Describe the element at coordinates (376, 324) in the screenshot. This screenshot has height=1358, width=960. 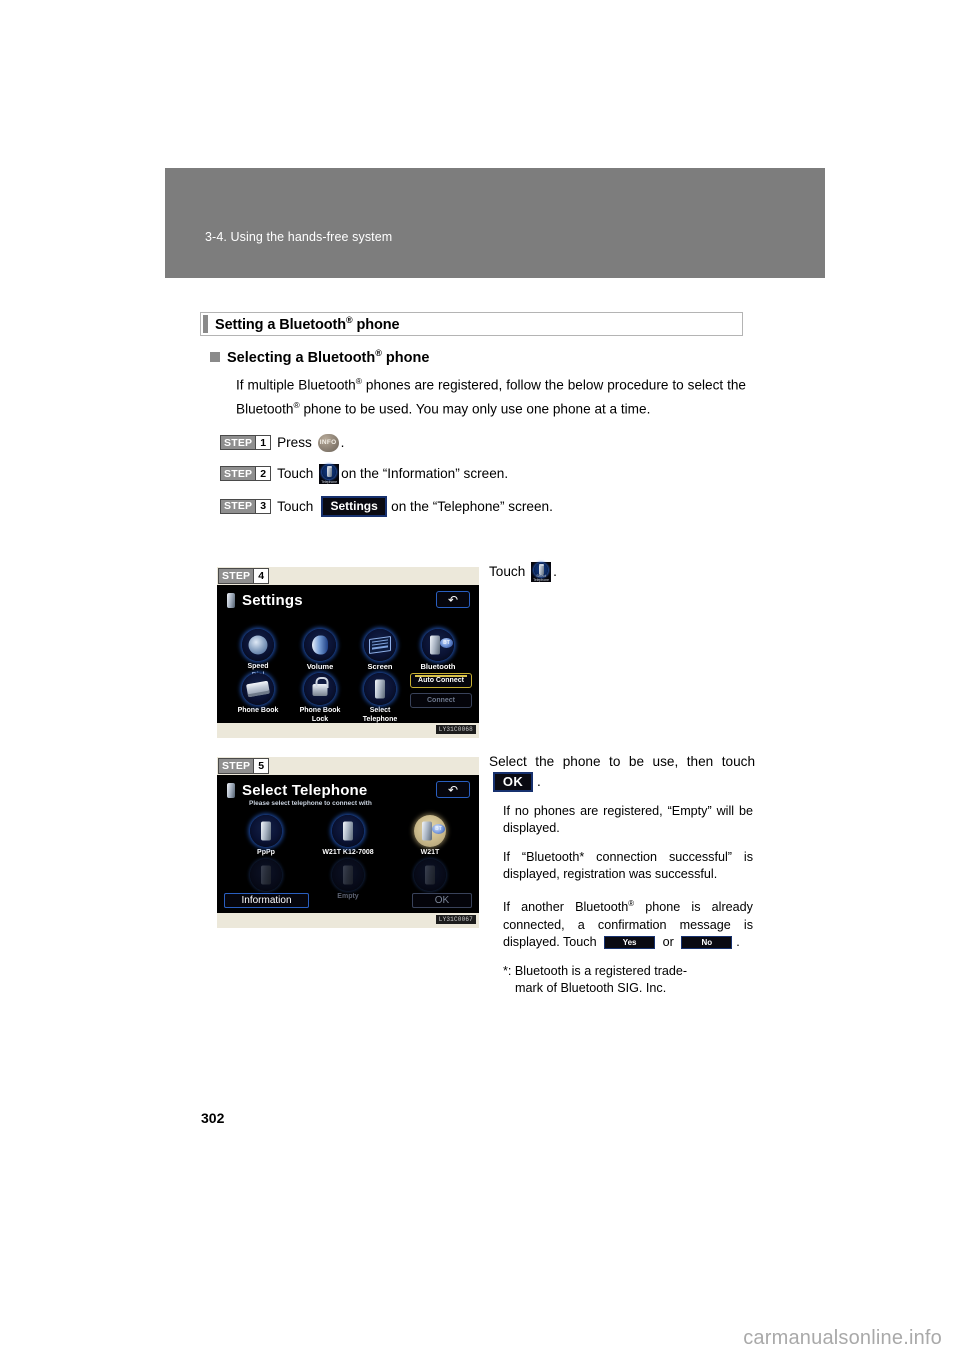
I see `section-title-suffix: phone` at that location.